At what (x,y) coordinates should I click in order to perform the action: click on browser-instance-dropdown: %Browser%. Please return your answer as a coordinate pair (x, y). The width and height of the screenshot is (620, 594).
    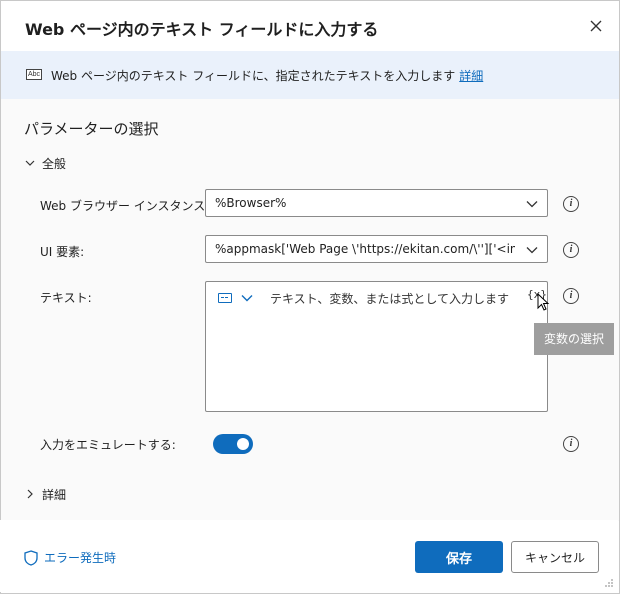
    Looking at the image, I should click on (376, 203).